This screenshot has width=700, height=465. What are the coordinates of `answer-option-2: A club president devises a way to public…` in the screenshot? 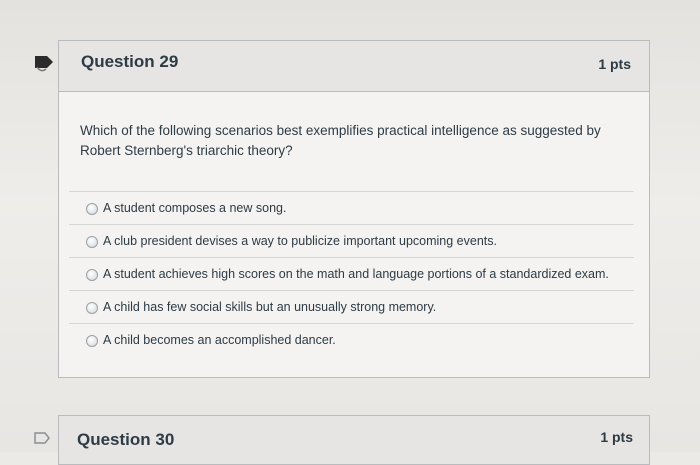 It's located at (351, 240).